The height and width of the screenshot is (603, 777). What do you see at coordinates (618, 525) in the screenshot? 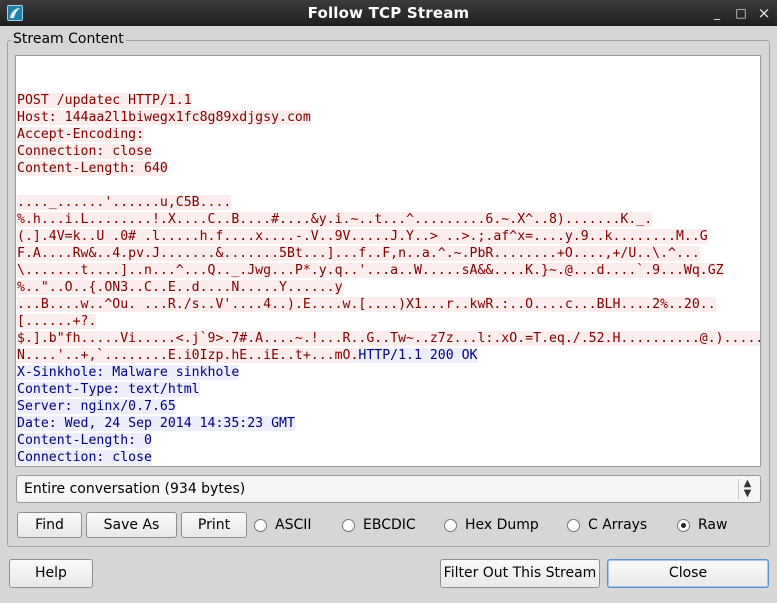
I see `radio-label: C Arrays` at bounding box center [618, 525].